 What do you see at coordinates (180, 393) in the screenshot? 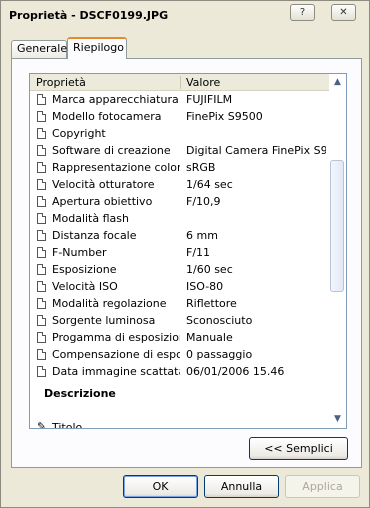
I see `section-descrizione: Descrizione` at bounding box center [180, 393].